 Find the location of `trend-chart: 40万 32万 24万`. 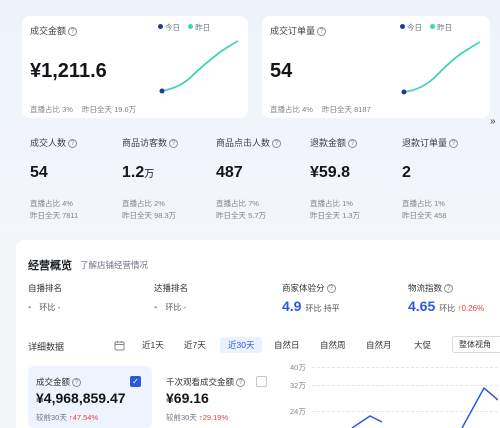

trend-chart: 40万 32万 24万 is located at coordinates (393, 394).